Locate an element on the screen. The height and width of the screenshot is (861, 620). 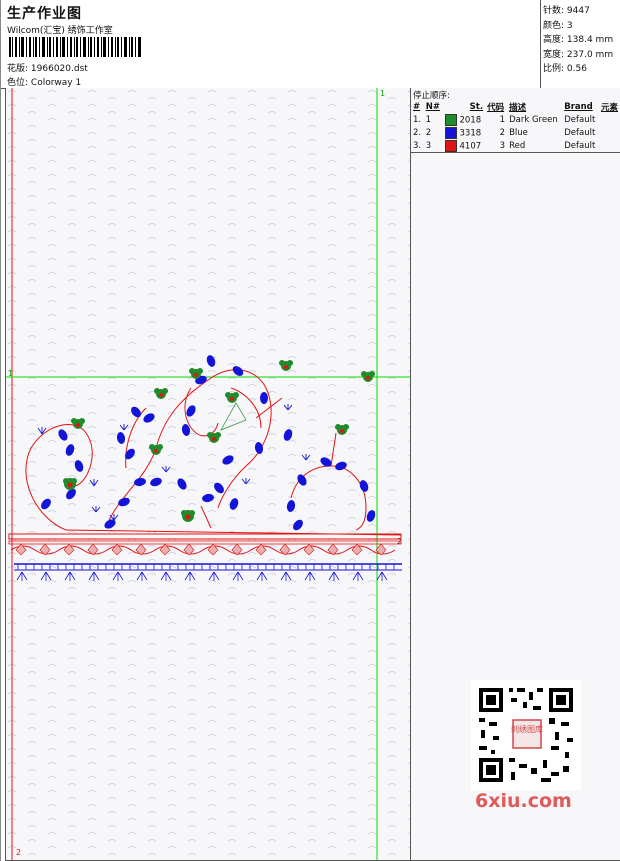
table-row: 2. 2 3318 2 Blue Default is located at coordinates (515, 132).